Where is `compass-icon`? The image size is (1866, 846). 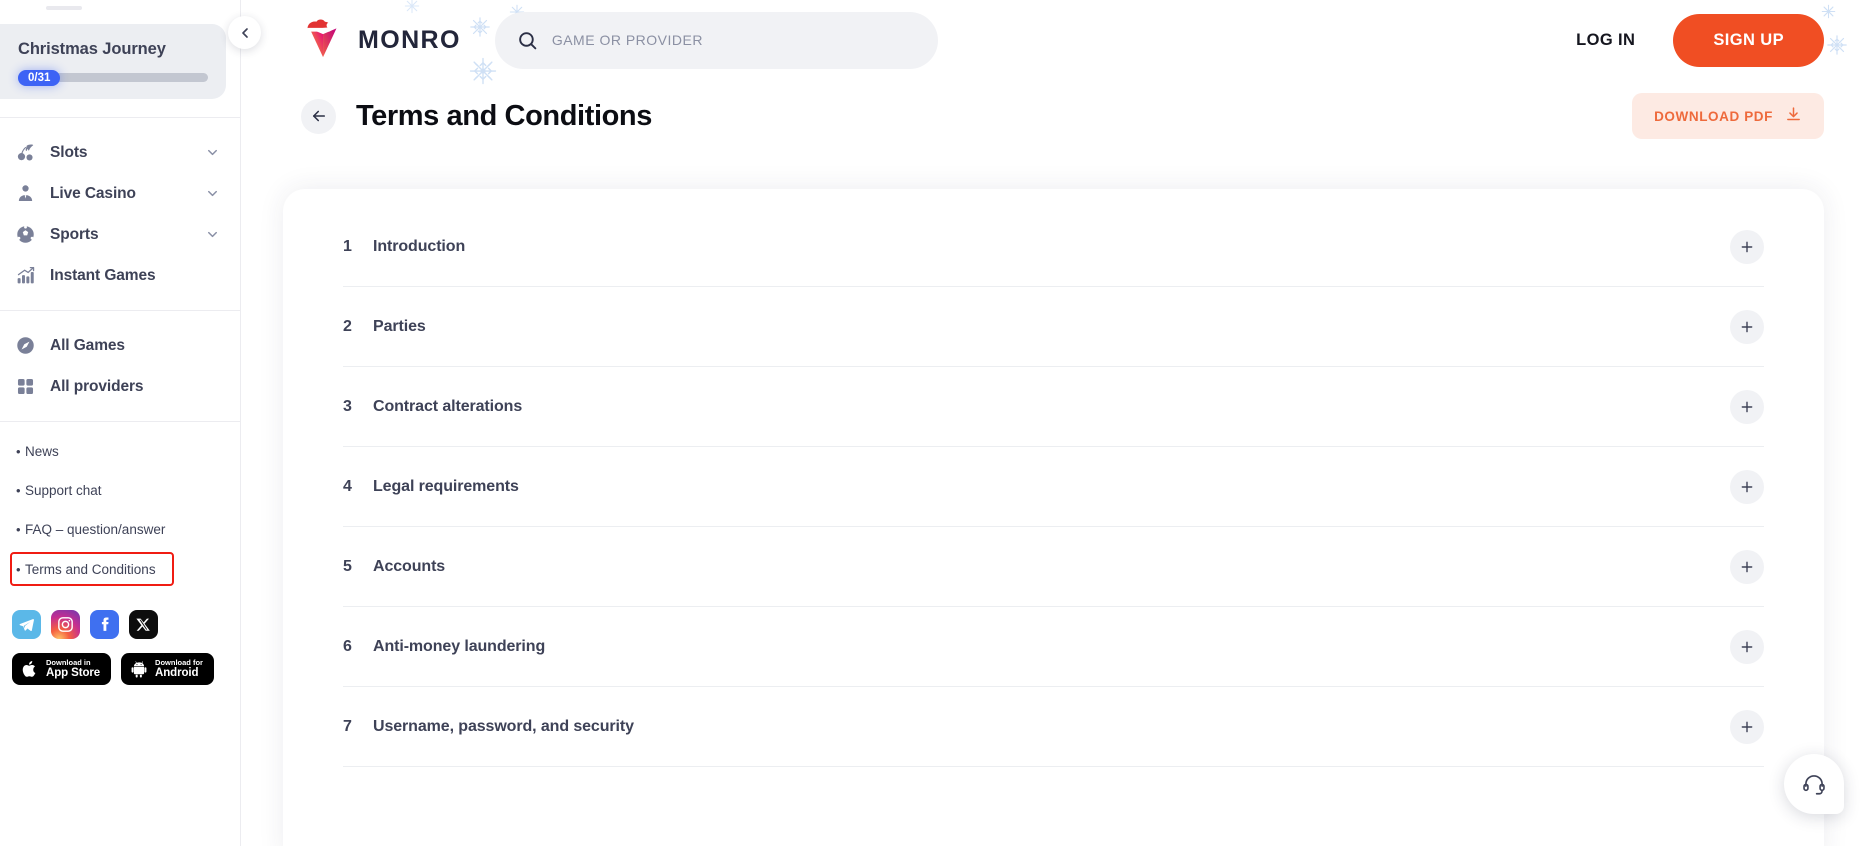
compass-icon is located at coordinates (25, 346).